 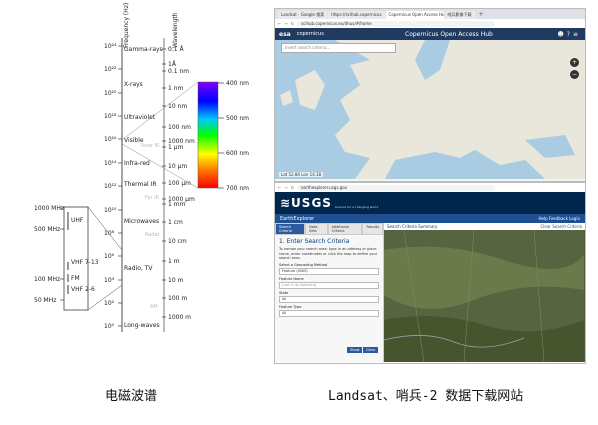 What do you see at coordinates (329, 299) in the screenshot?
I see `state-select: All` at bounding box center [329, 299].